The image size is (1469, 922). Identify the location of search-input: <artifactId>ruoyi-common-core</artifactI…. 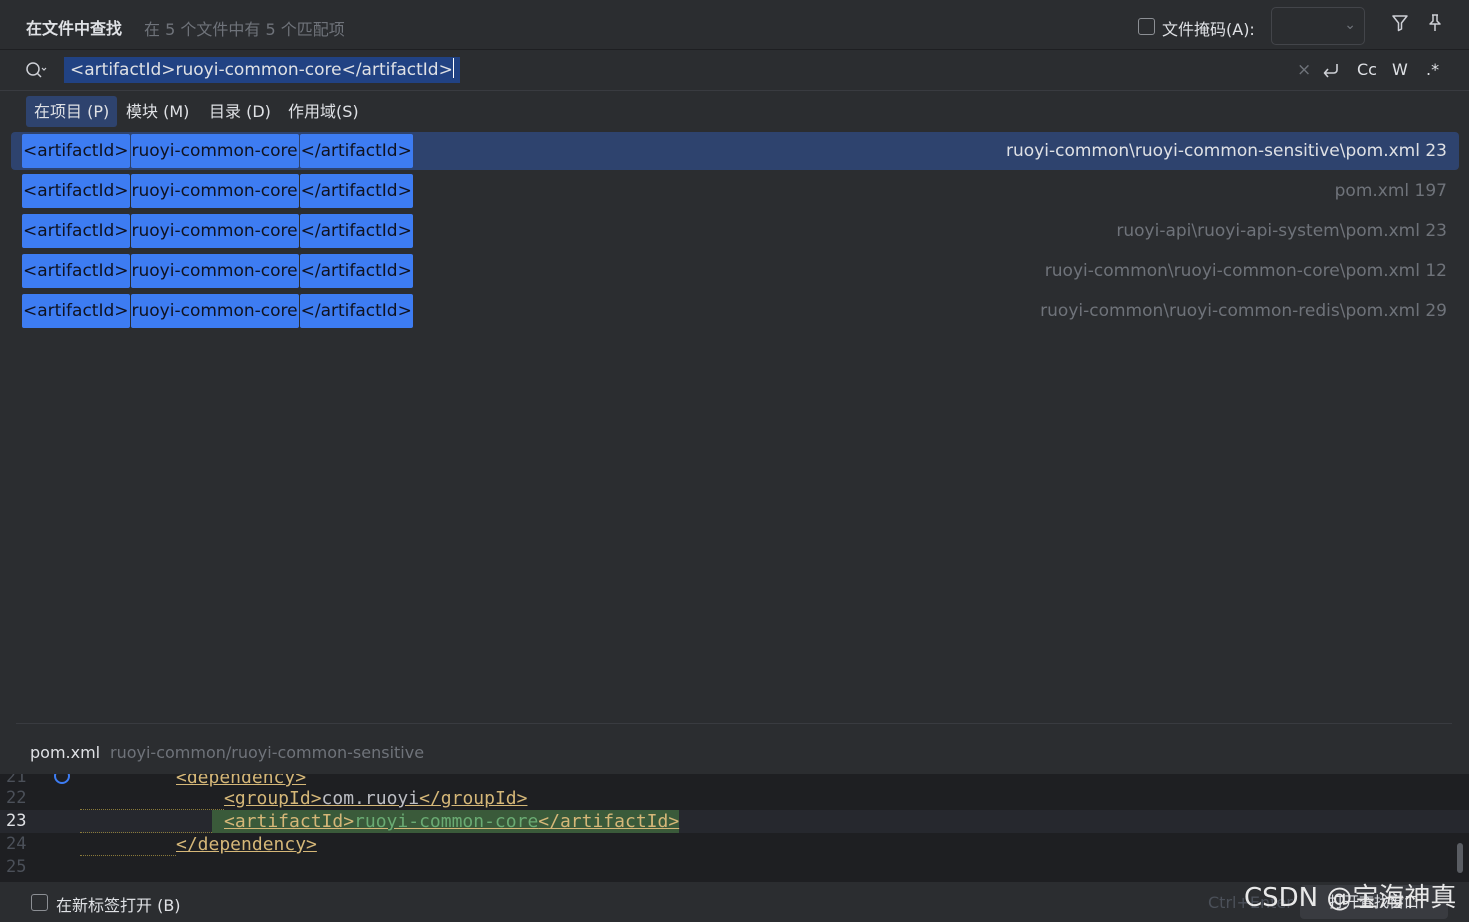
(262, 70).